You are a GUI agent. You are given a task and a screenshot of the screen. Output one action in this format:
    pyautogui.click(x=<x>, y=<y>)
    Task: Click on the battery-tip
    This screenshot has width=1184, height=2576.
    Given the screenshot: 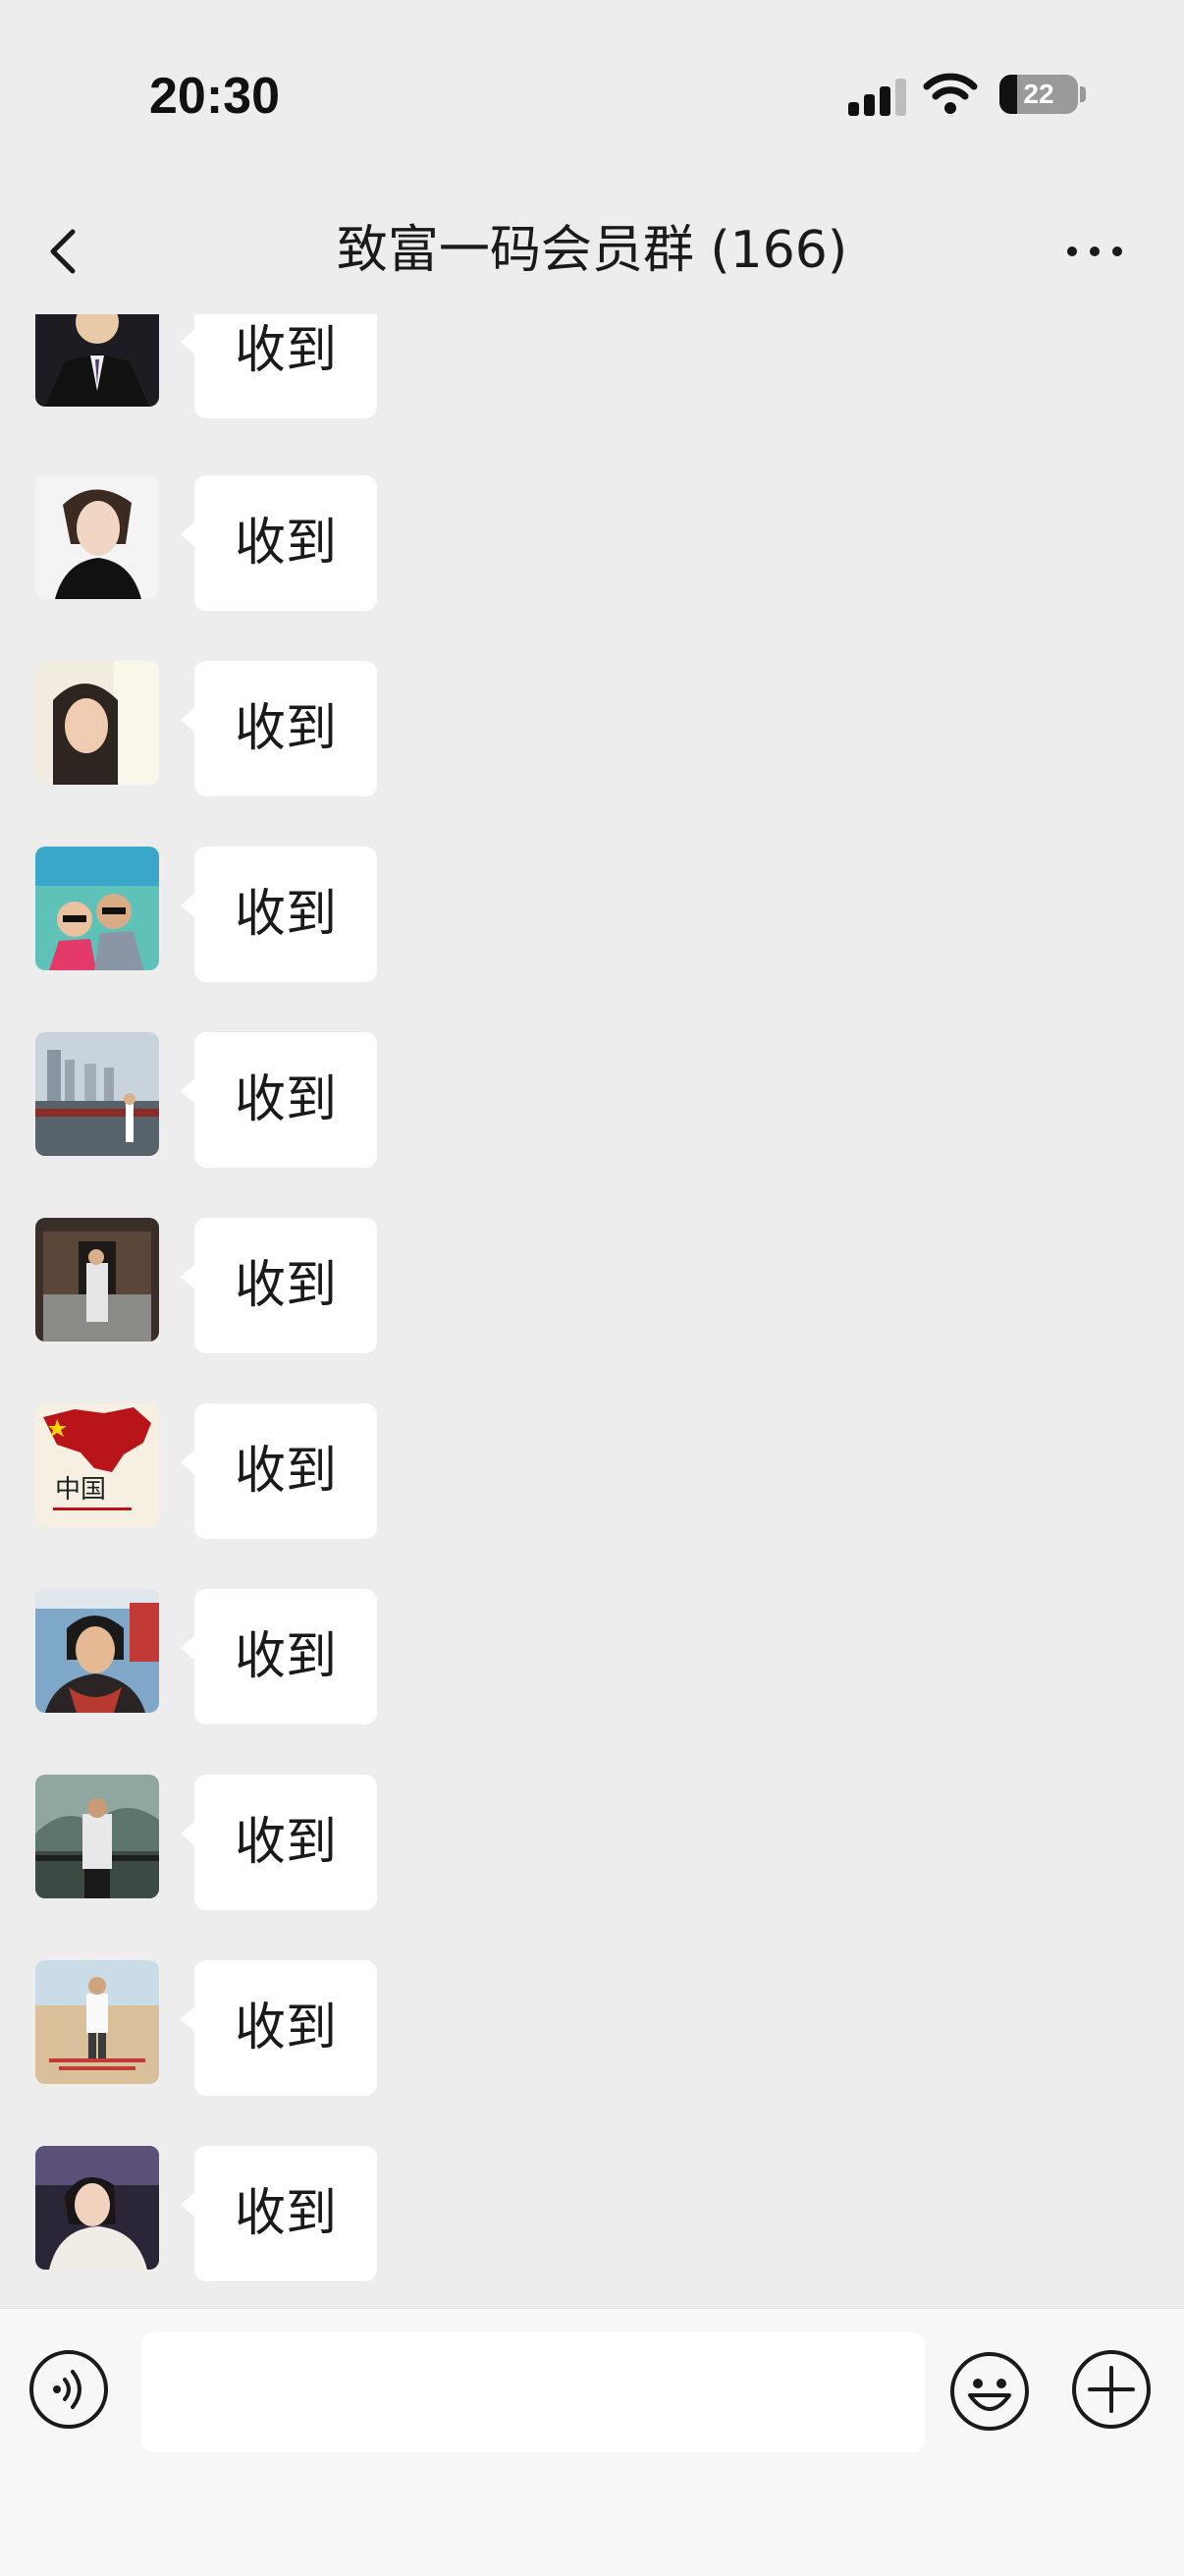 What is the action you would take?
    pyautogui.click(x=1083, y=94)
    